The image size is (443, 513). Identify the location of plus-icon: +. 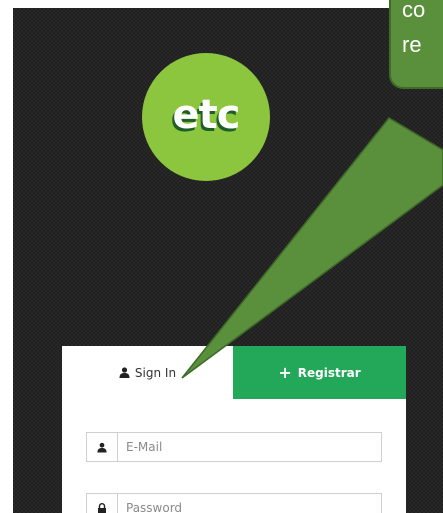
(285, 372).